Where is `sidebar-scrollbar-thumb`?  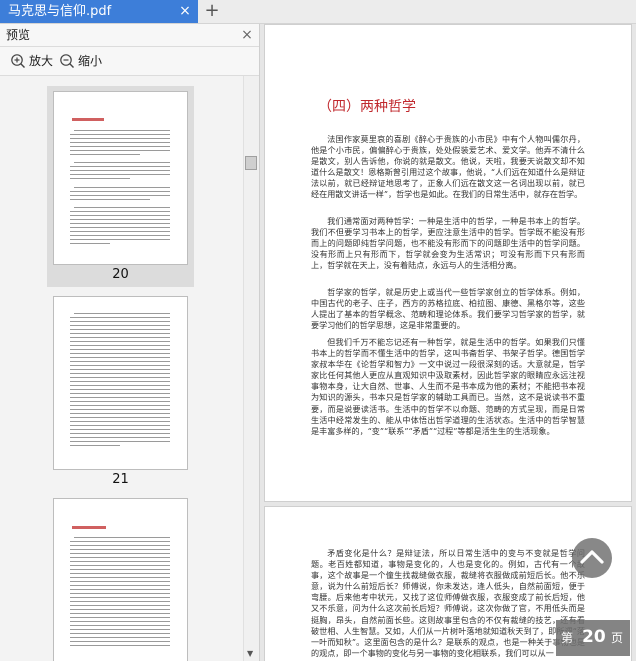 sidebar-scrollbar-thumb is located at coordinates (251, 163).